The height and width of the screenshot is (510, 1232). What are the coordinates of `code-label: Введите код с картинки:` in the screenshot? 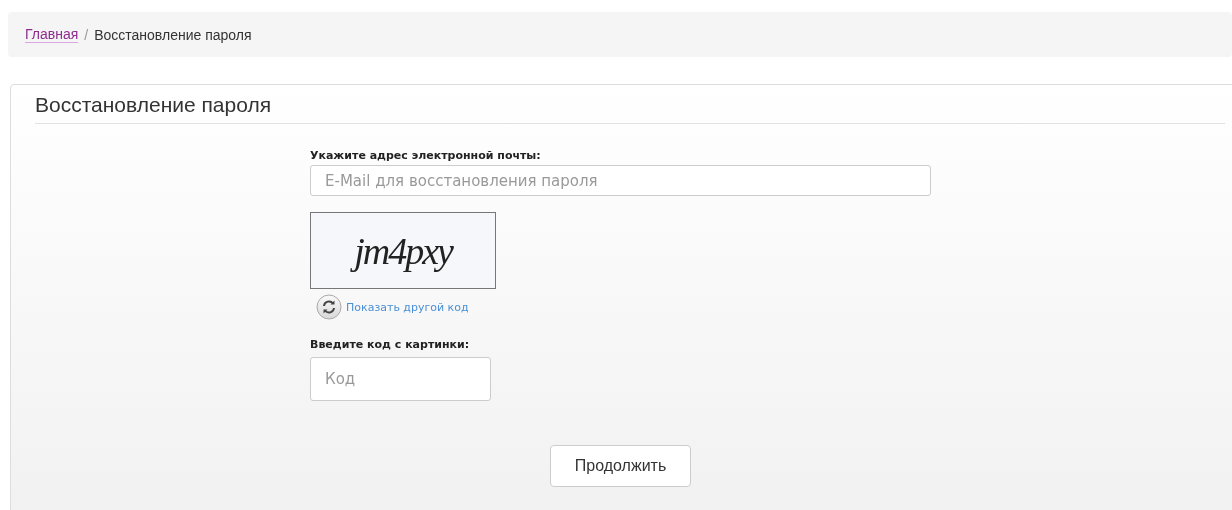 It's located at (390, 344).